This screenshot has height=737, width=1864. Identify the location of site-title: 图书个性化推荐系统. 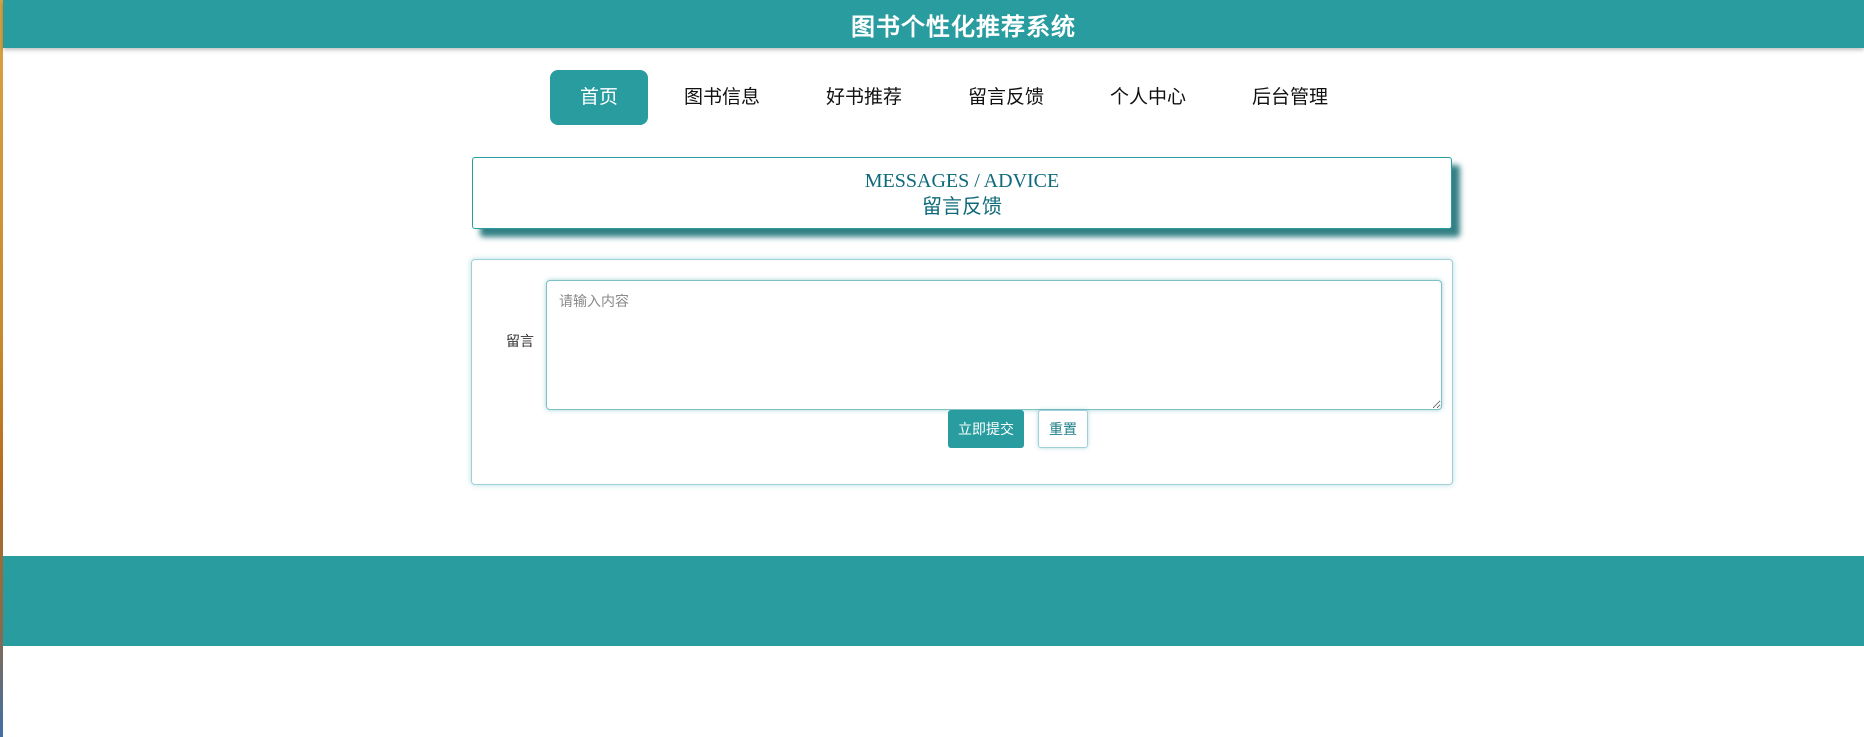
(963, 26).